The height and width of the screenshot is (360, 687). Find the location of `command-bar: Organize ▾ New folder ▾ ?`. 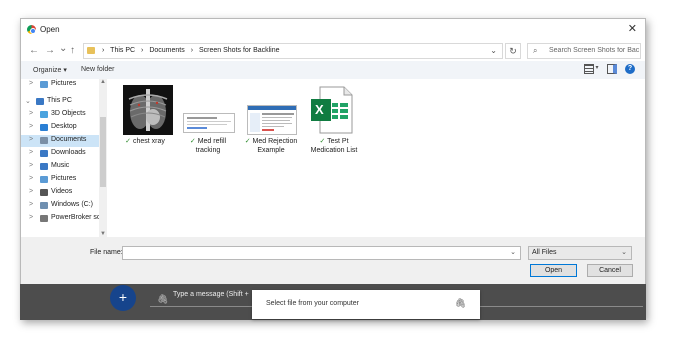

command-bar: Organize ▾ New folder ▾ ? is located at coordinates (333, 70).